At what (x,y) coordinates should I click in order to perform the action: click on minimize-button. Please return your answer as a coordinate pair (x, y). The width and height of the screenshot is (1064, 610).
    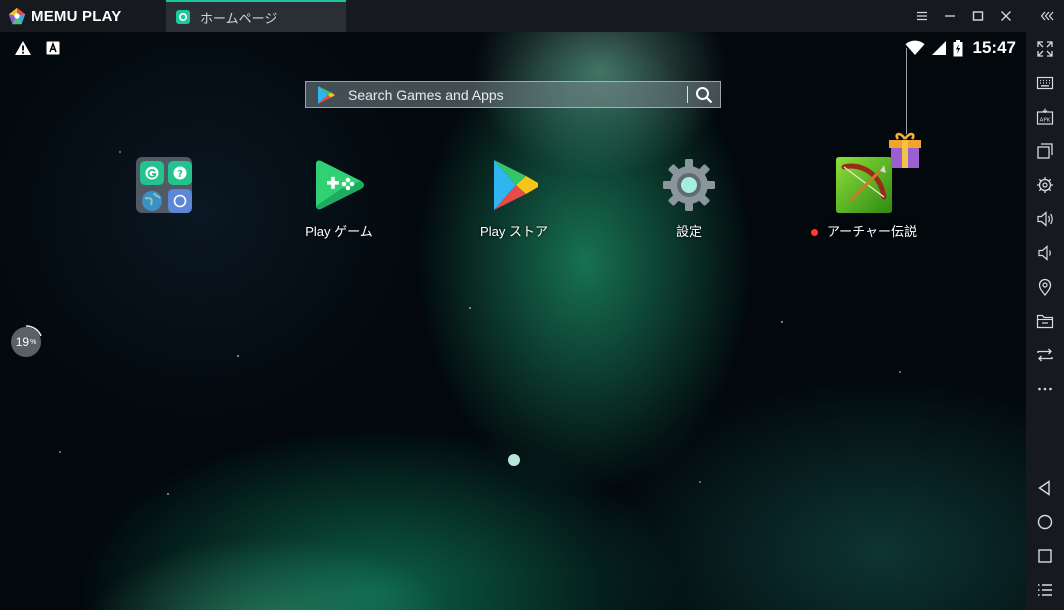
    Looking at the image, I should click on (950, 16).